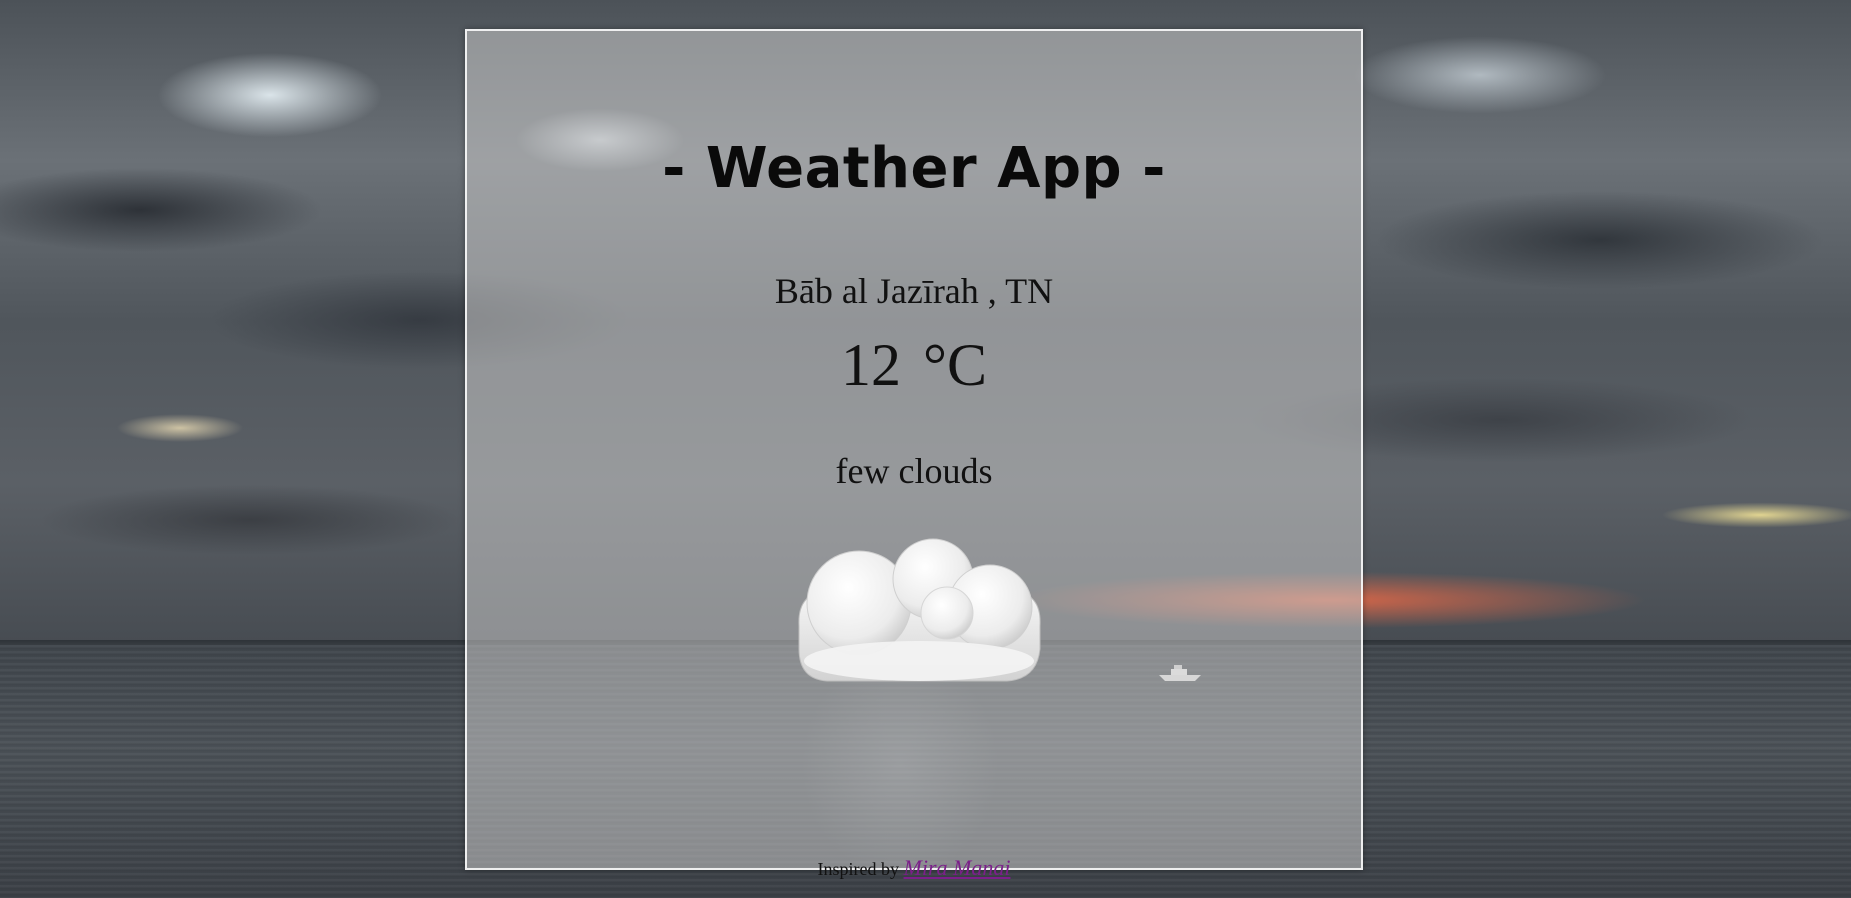 The width and height of the screenshot is (1851, 898). What do you see at coordinates (919, 610) in the screenshot?
I see `cloud-icon` at bounding box center [919, 610].